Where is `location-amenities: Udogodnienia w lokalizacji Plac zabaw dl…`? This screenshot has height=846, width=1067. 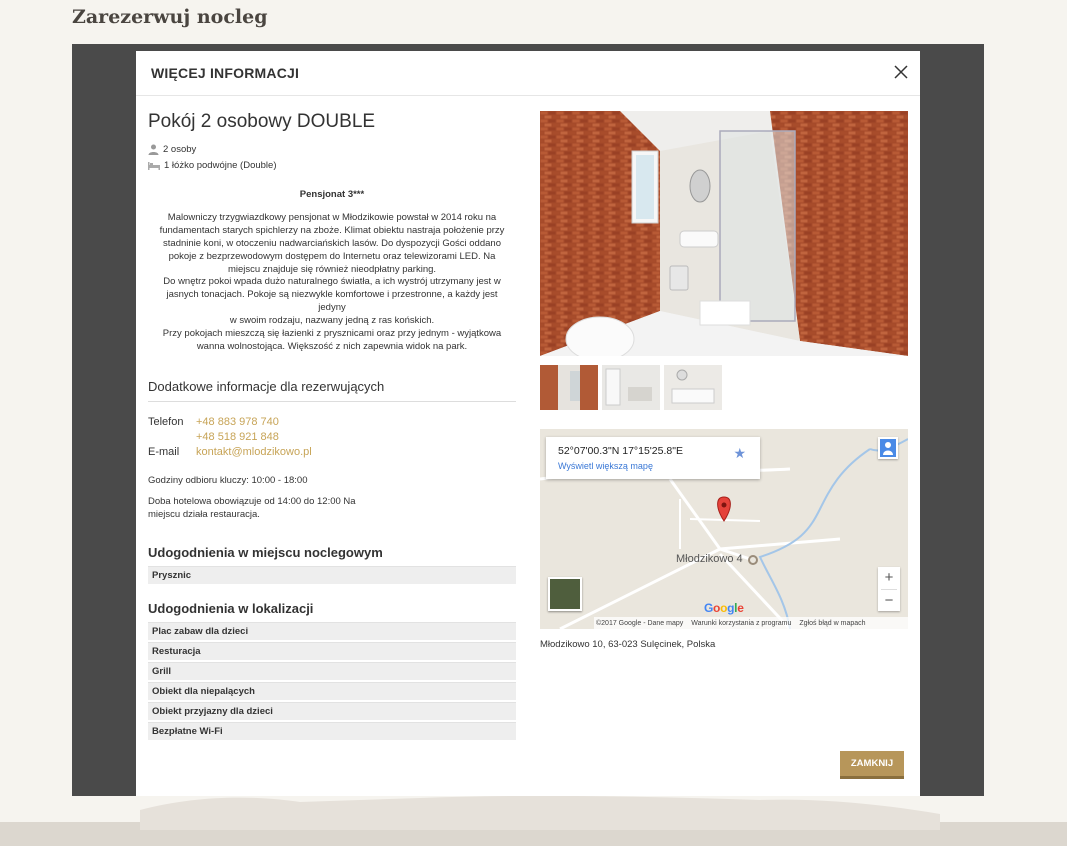 location-amenities: Udogodnienia w lokalizacji Plac zabaw dl… is located at coordinates (332, 671).